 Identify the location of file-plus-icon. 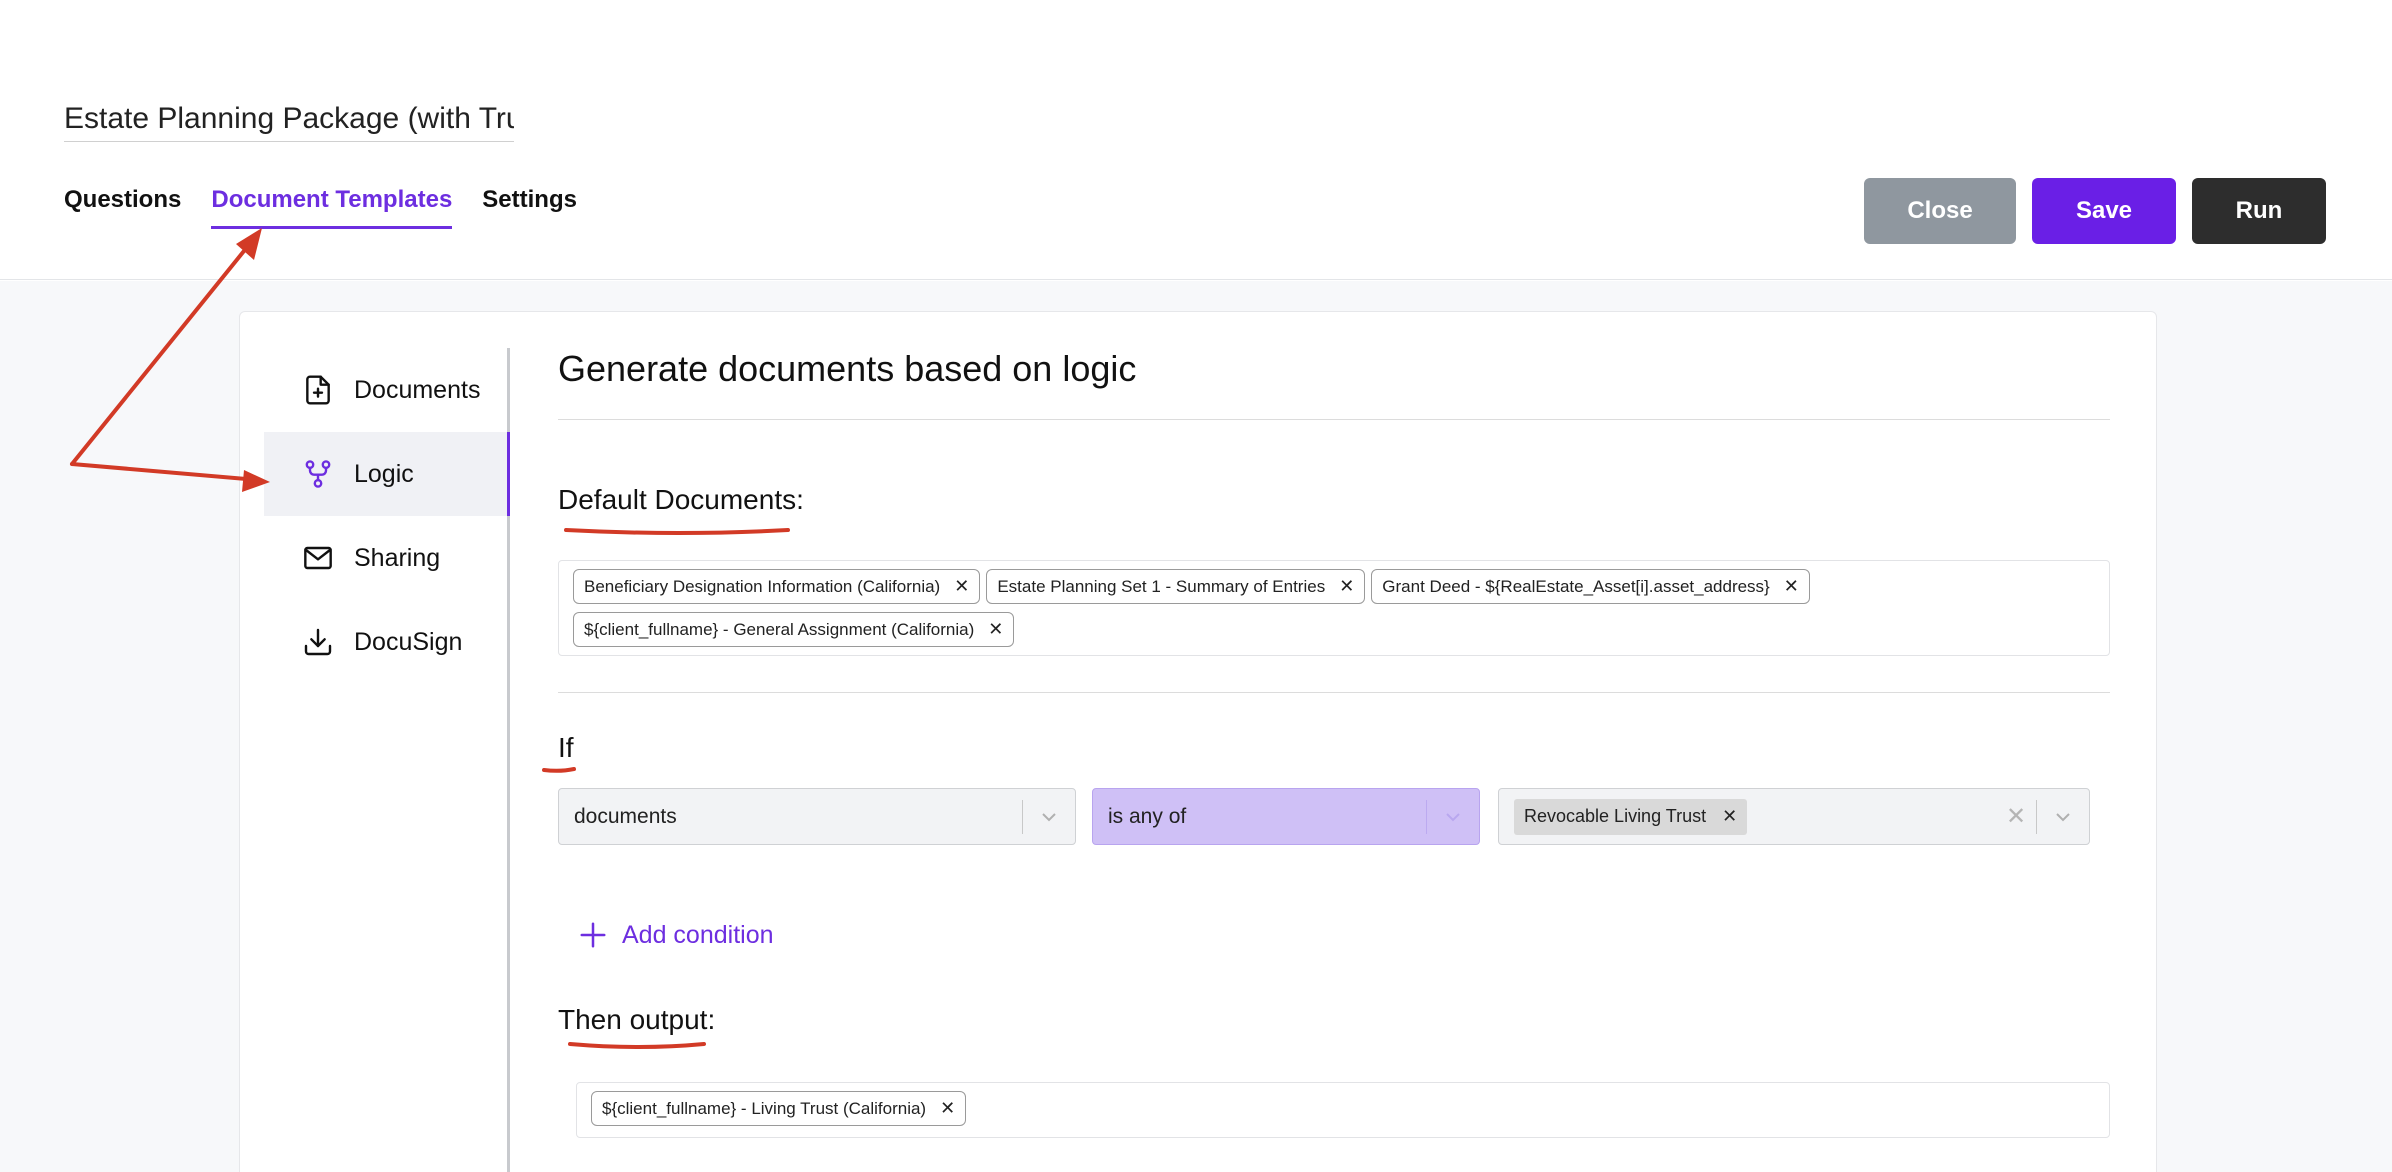
(318, 390).